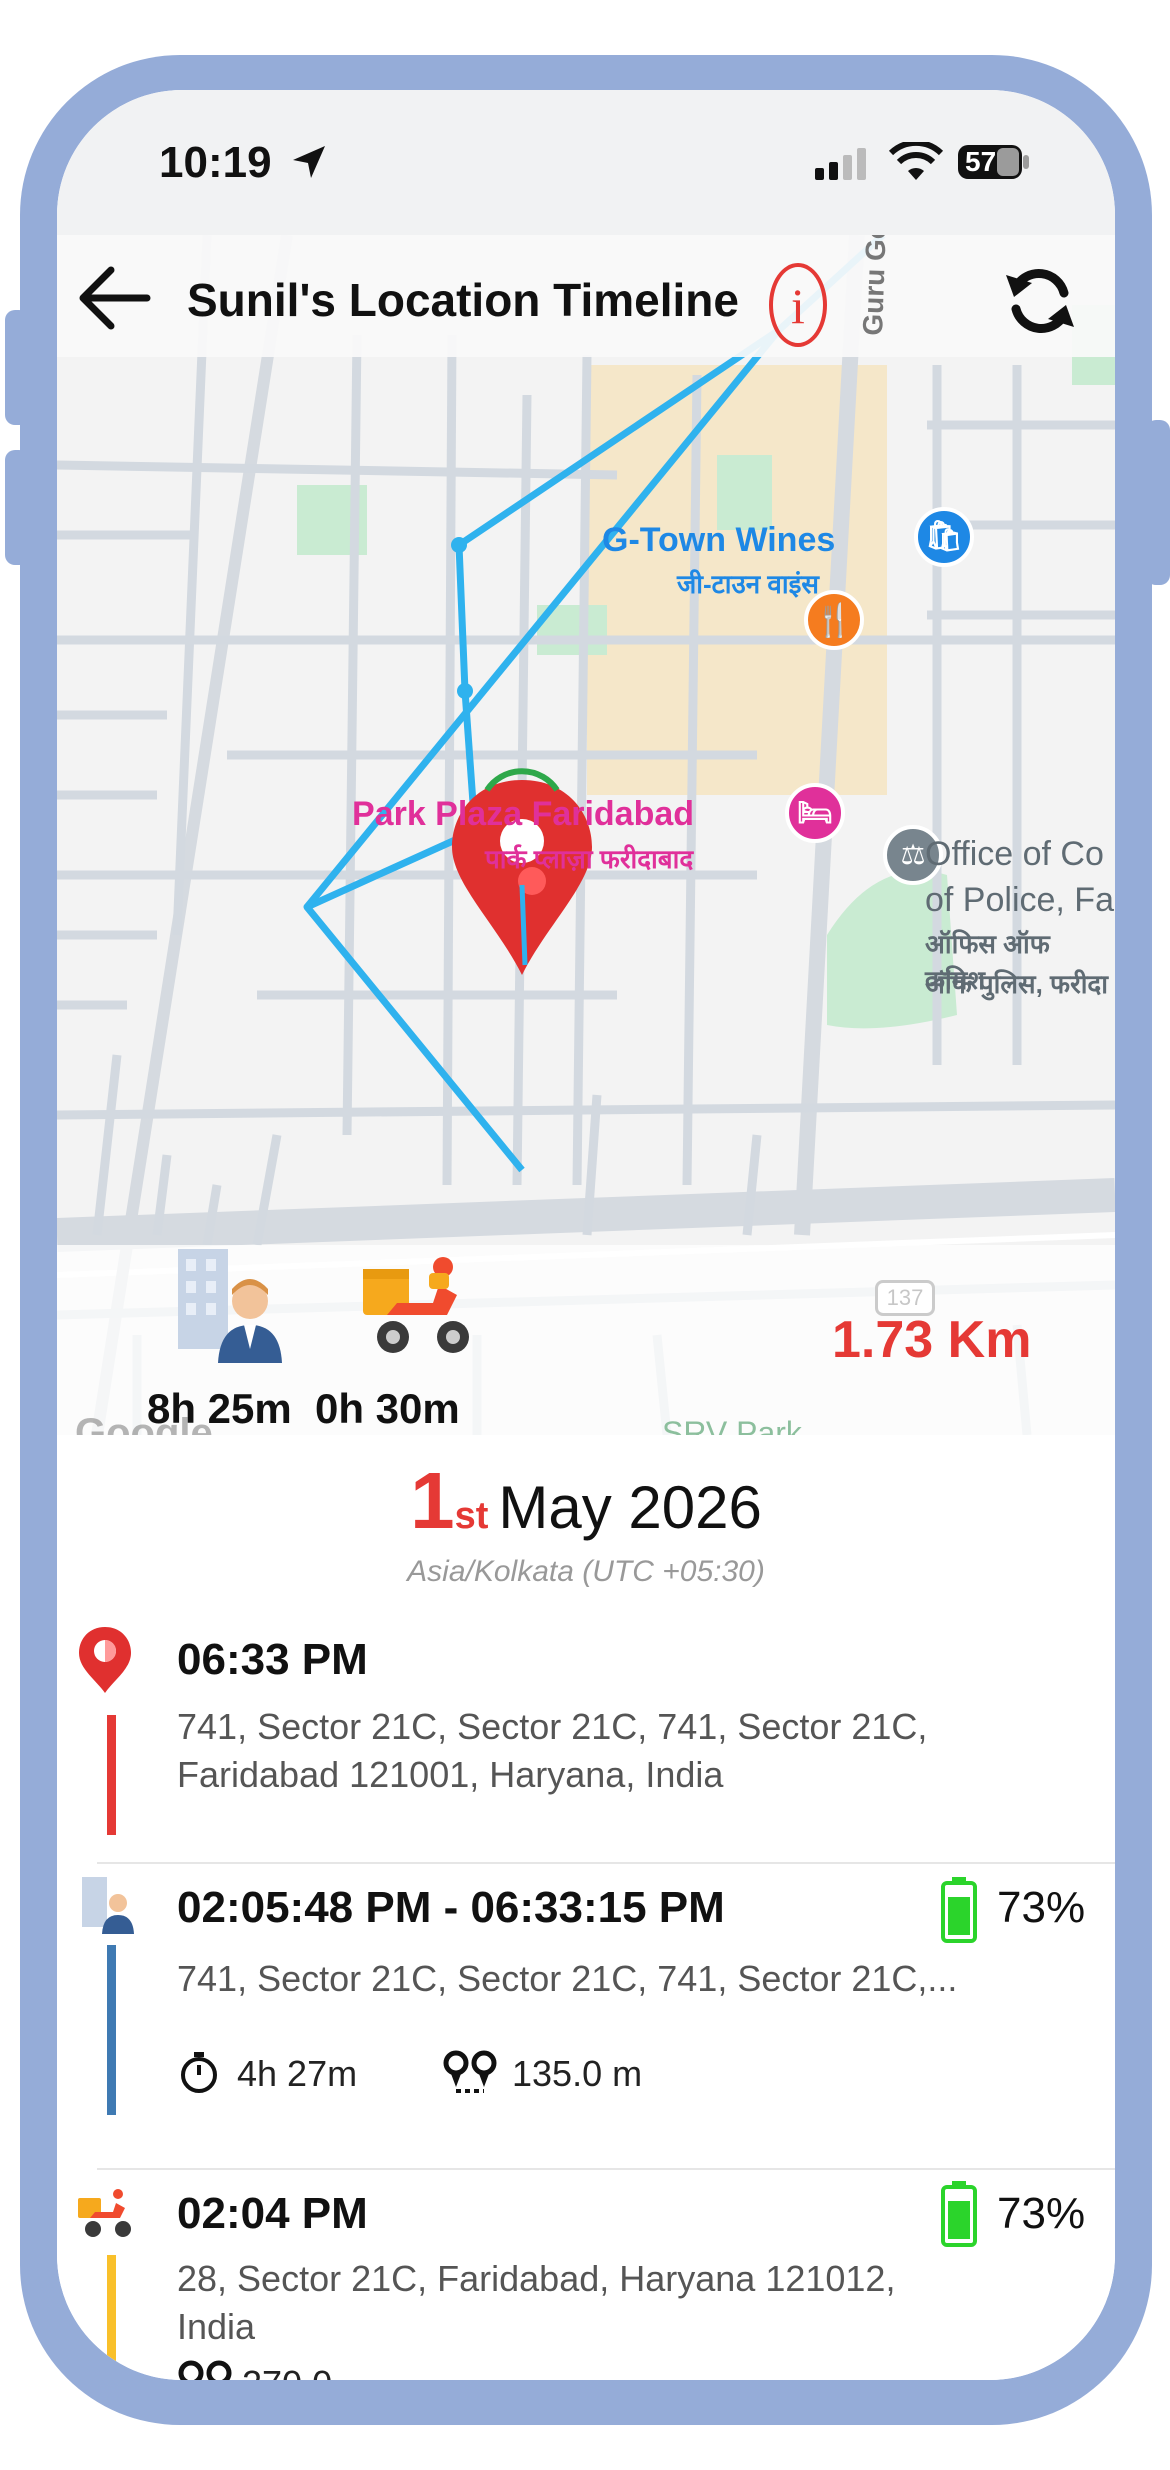  What do you see at coordinates (387, 1408) in the screenshot?
I see `ride-duration: 0h 30m` at bounding box center [387, 1408].